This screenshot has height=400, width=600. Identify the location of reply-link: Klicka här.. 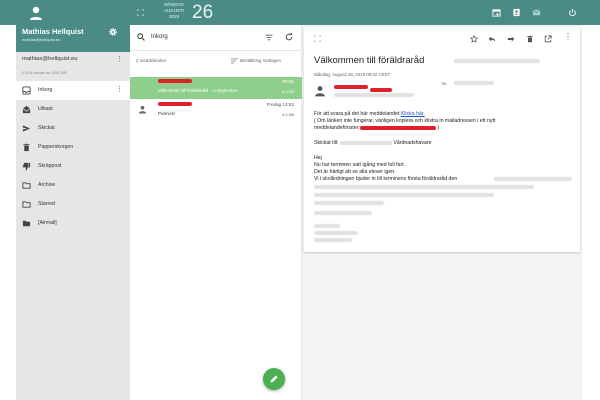
(413, 114).